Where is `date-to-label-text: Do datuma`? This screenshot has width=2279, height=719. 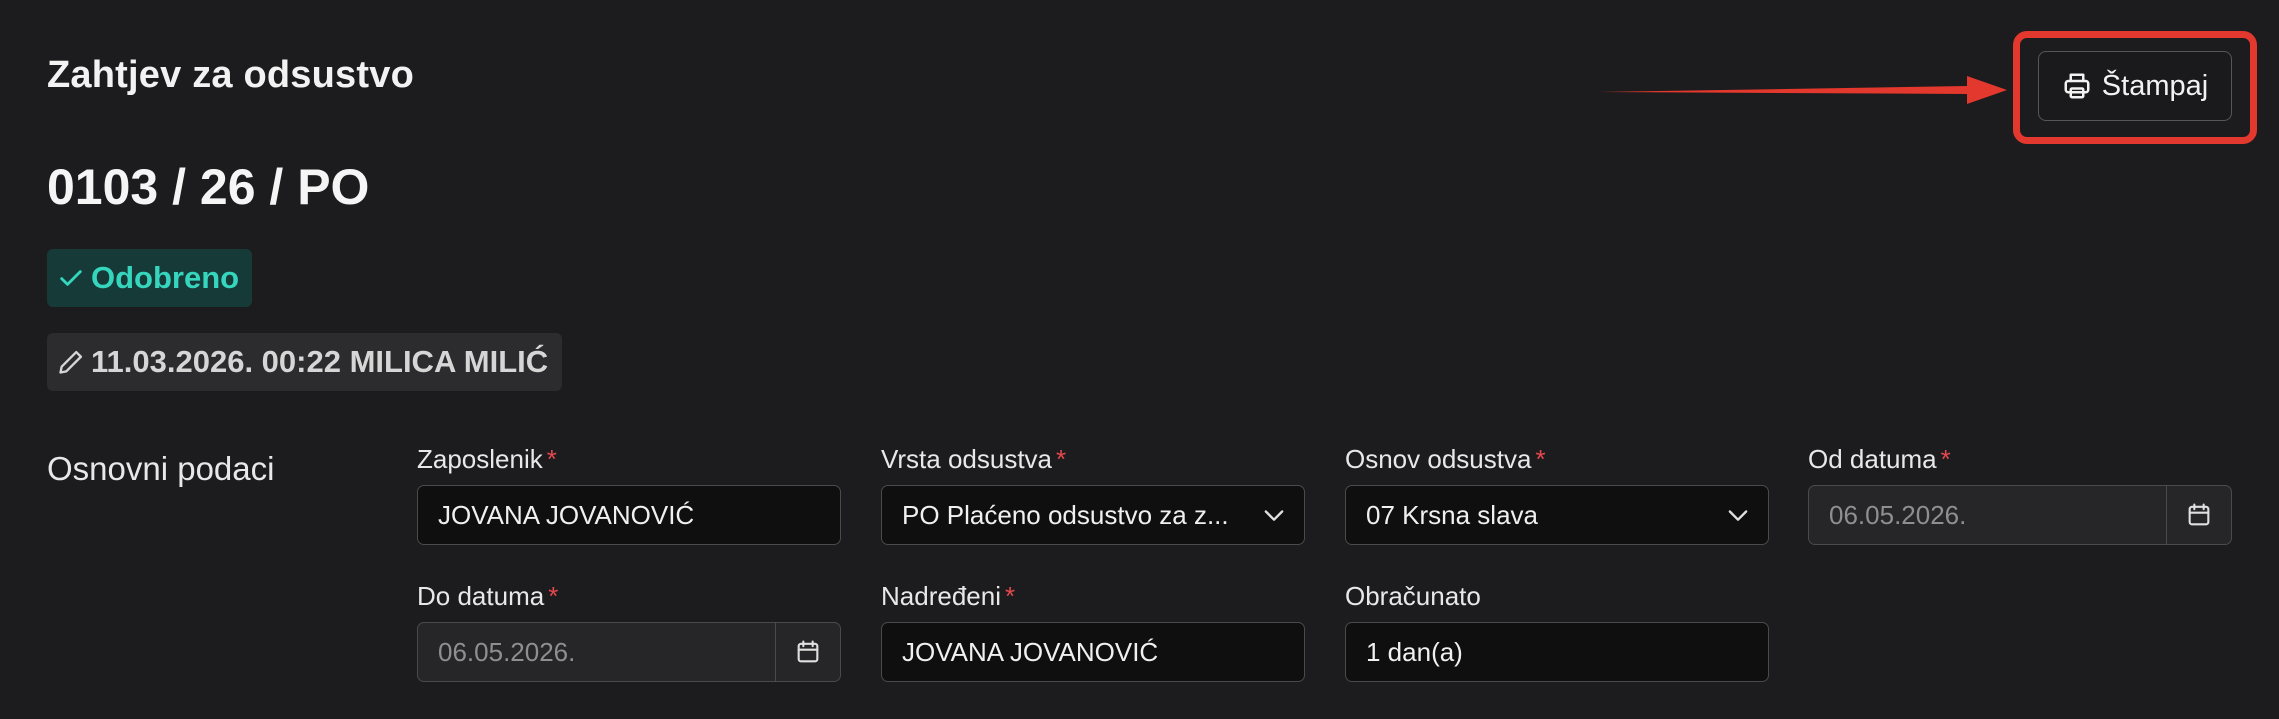
date-to-label-text: Do datuma is located at coordinates (481, 596).